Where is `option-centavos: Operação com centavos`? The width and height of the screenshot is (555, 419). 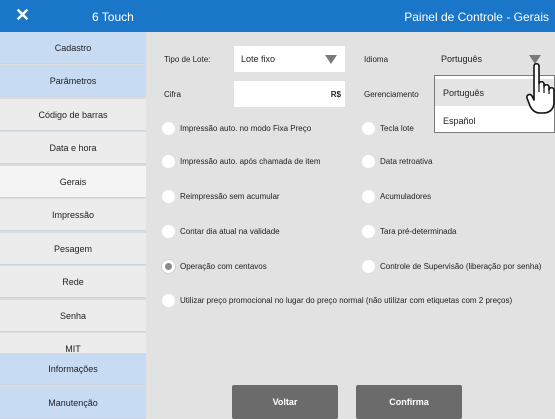 option-centavos: Operação com centavos is located at coordinates (214, 266).